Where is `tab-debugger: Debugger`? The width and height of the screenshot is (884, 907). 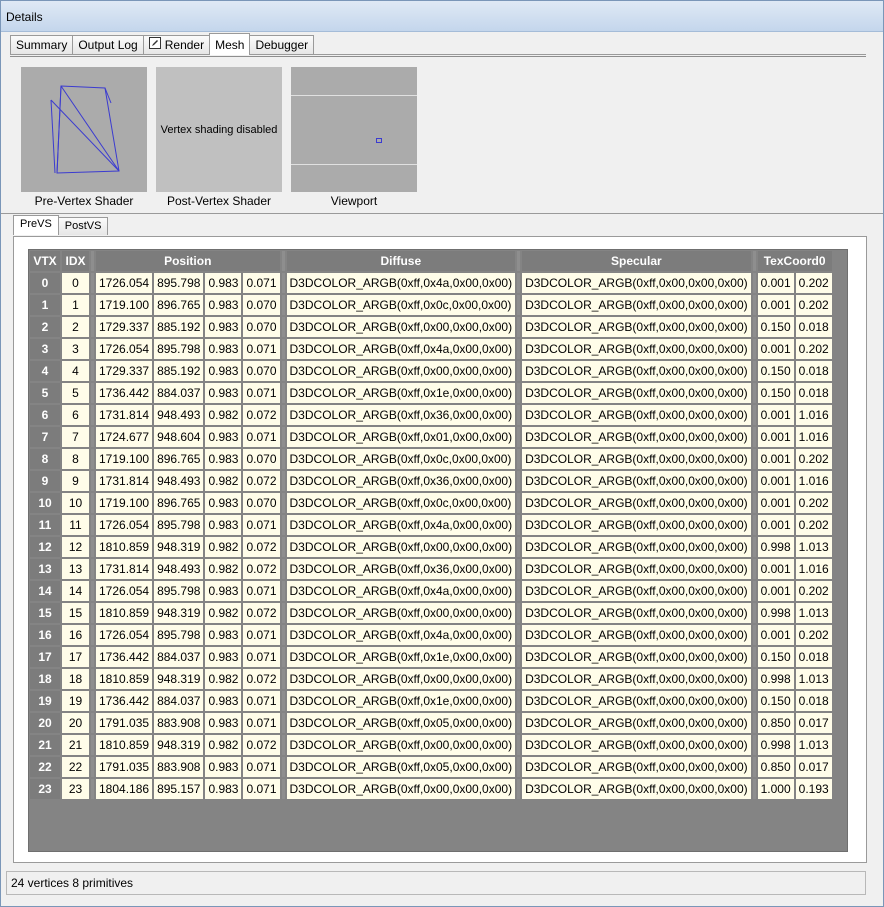 tab-debugger: Debugger is located at coordinates (282, 44).